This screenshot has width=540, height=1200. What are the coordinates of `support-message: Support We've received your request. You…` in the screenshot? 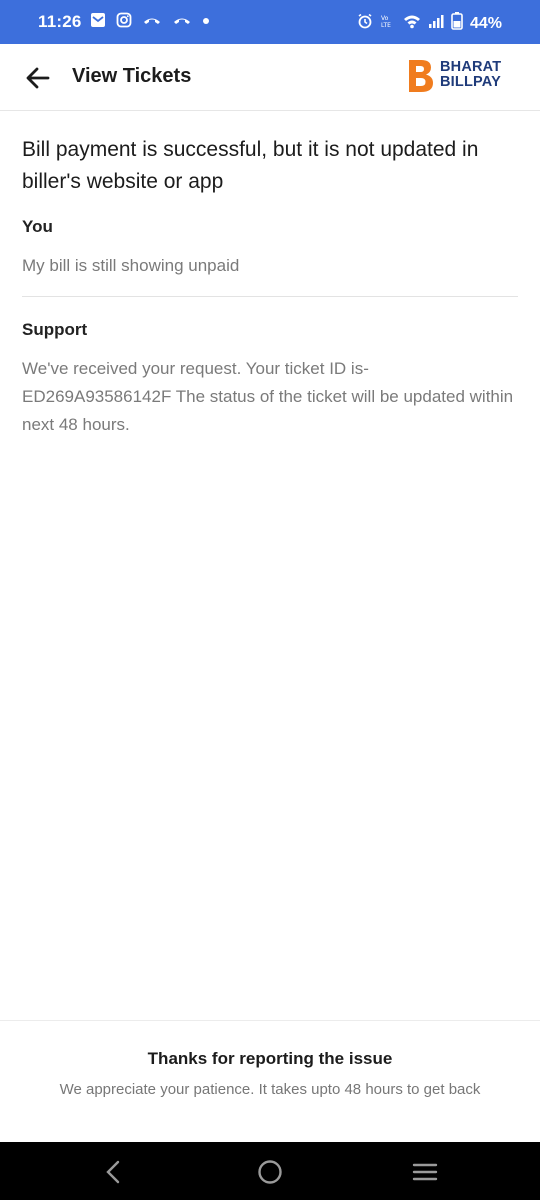 It's located at (272, 379).